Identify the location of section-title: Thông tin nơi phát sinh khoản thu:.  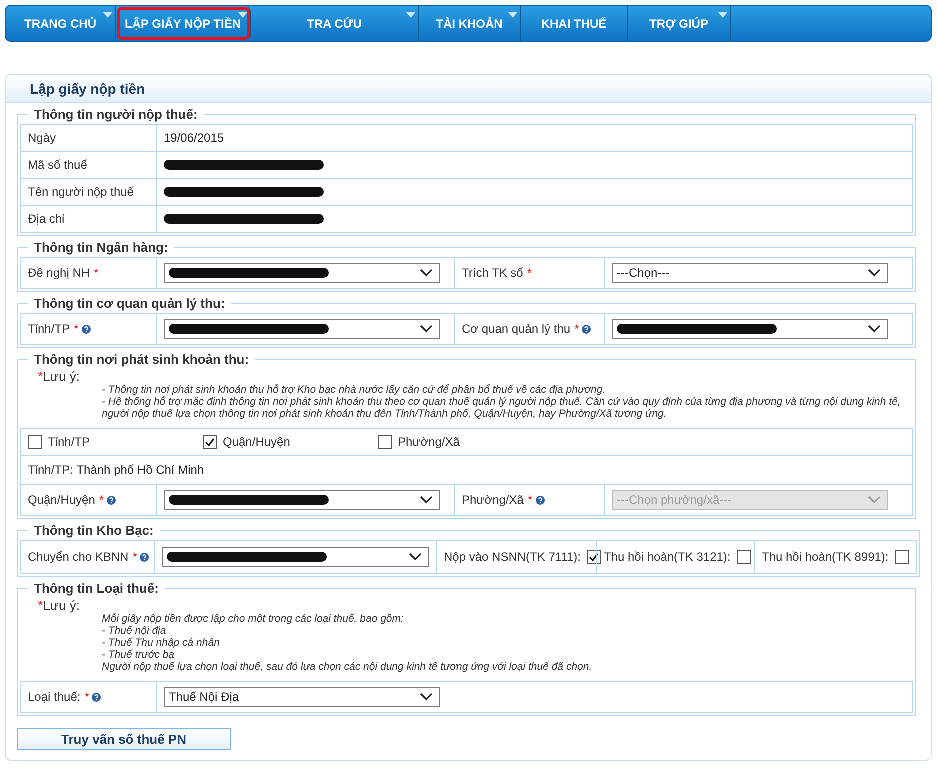
(141, 359).